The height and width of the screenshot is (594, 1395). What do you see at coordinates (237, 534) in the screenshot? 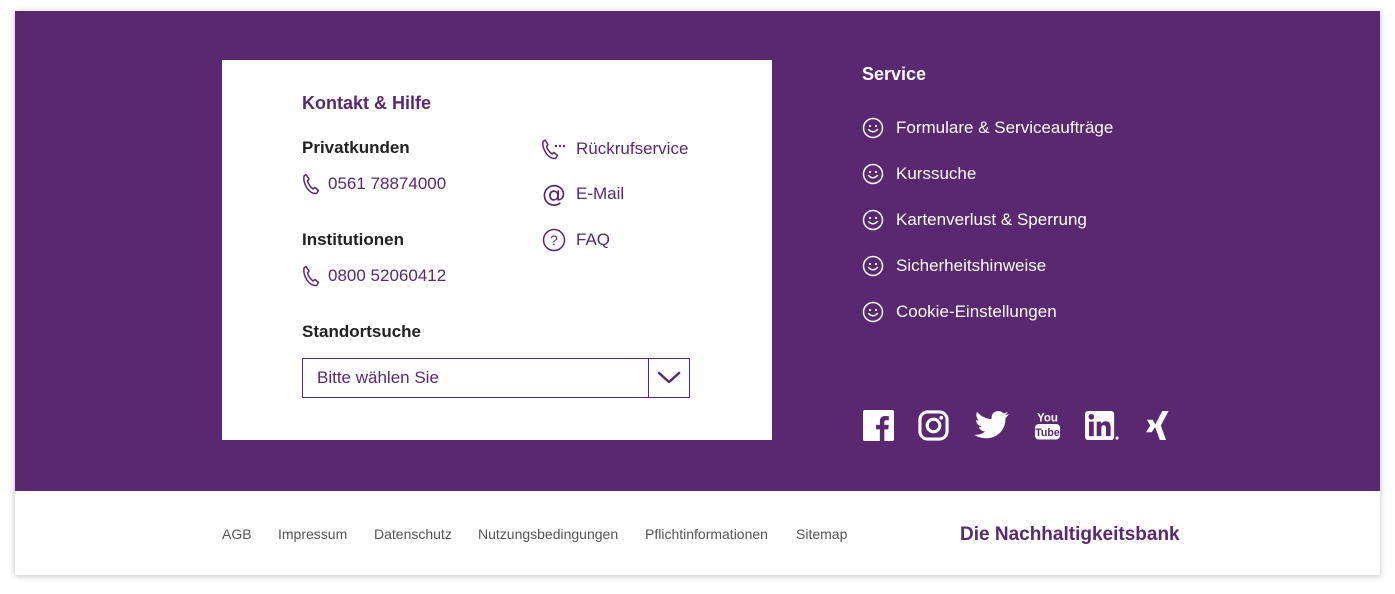
I see `footer-link-agb: AGB` at bounding box center [237, 534].